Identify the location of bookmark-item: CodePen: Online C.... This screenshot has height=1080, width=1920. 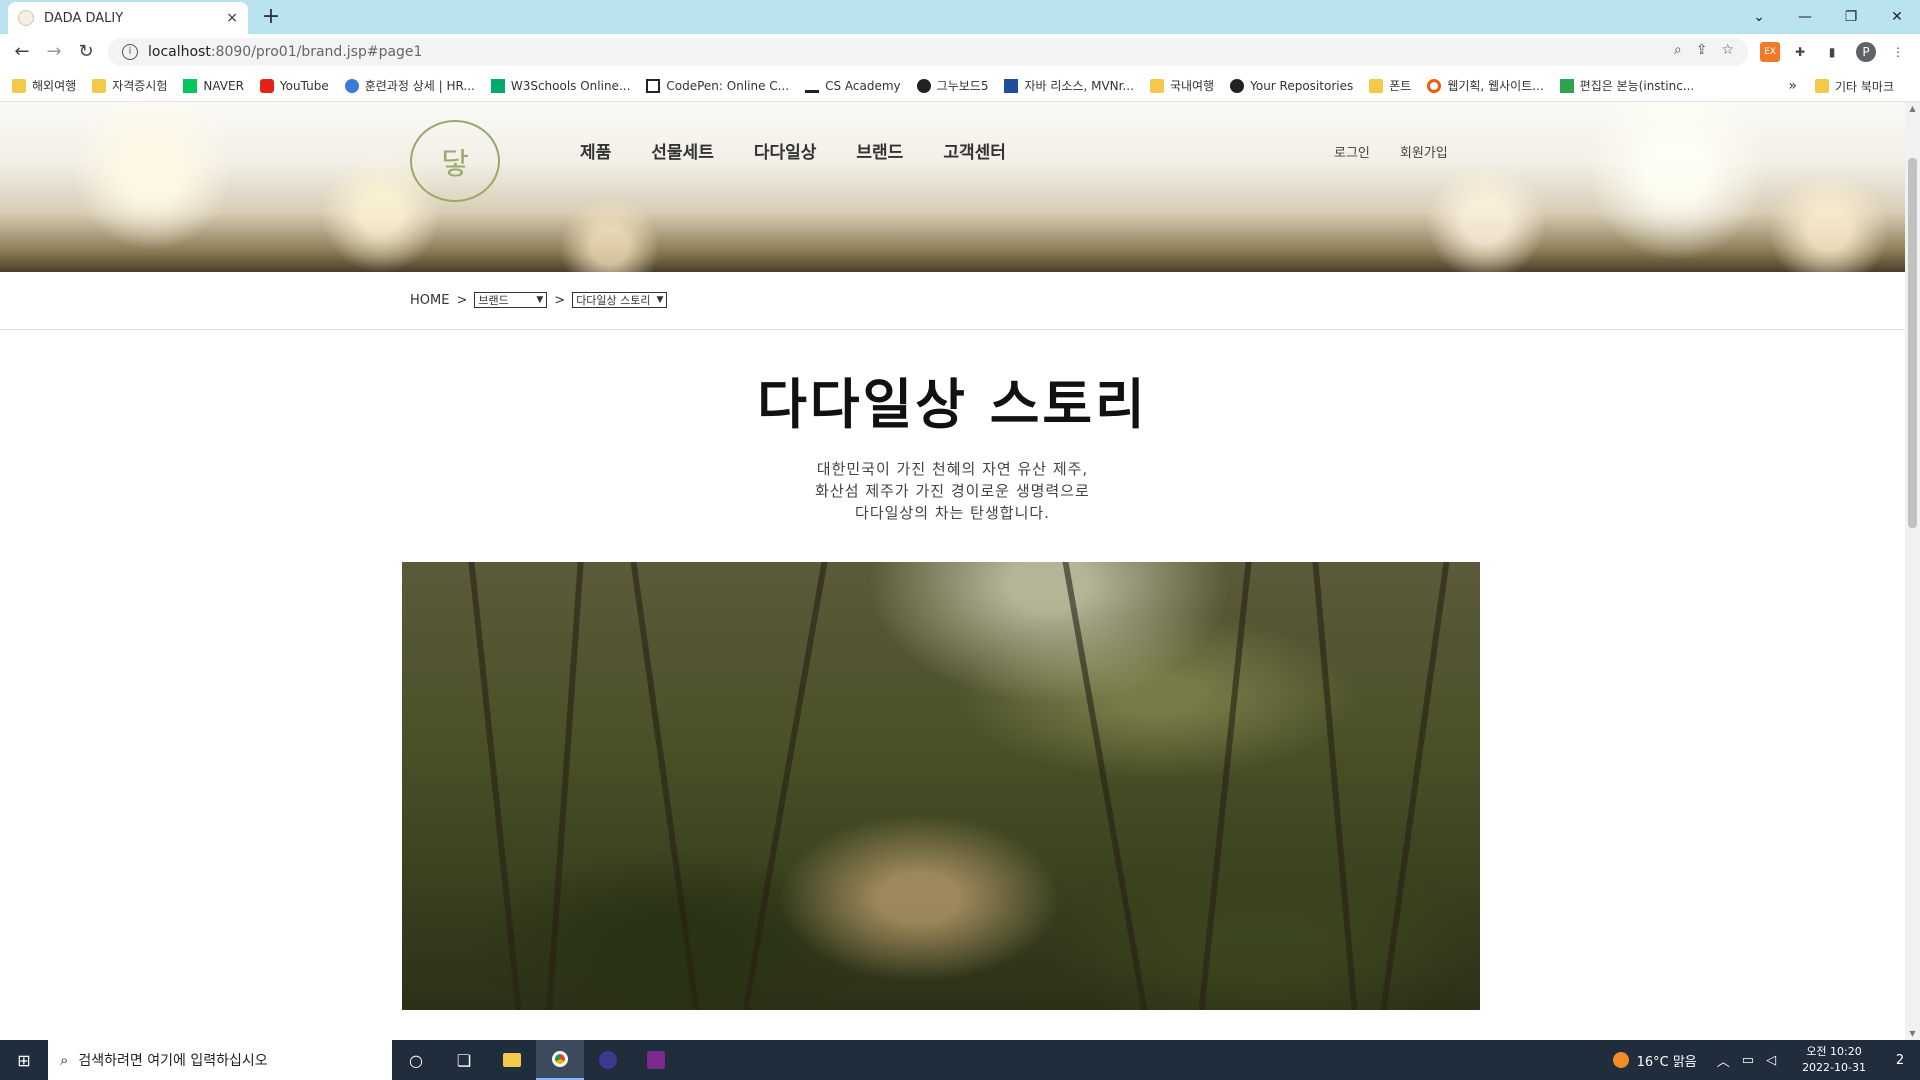
(717, 85).